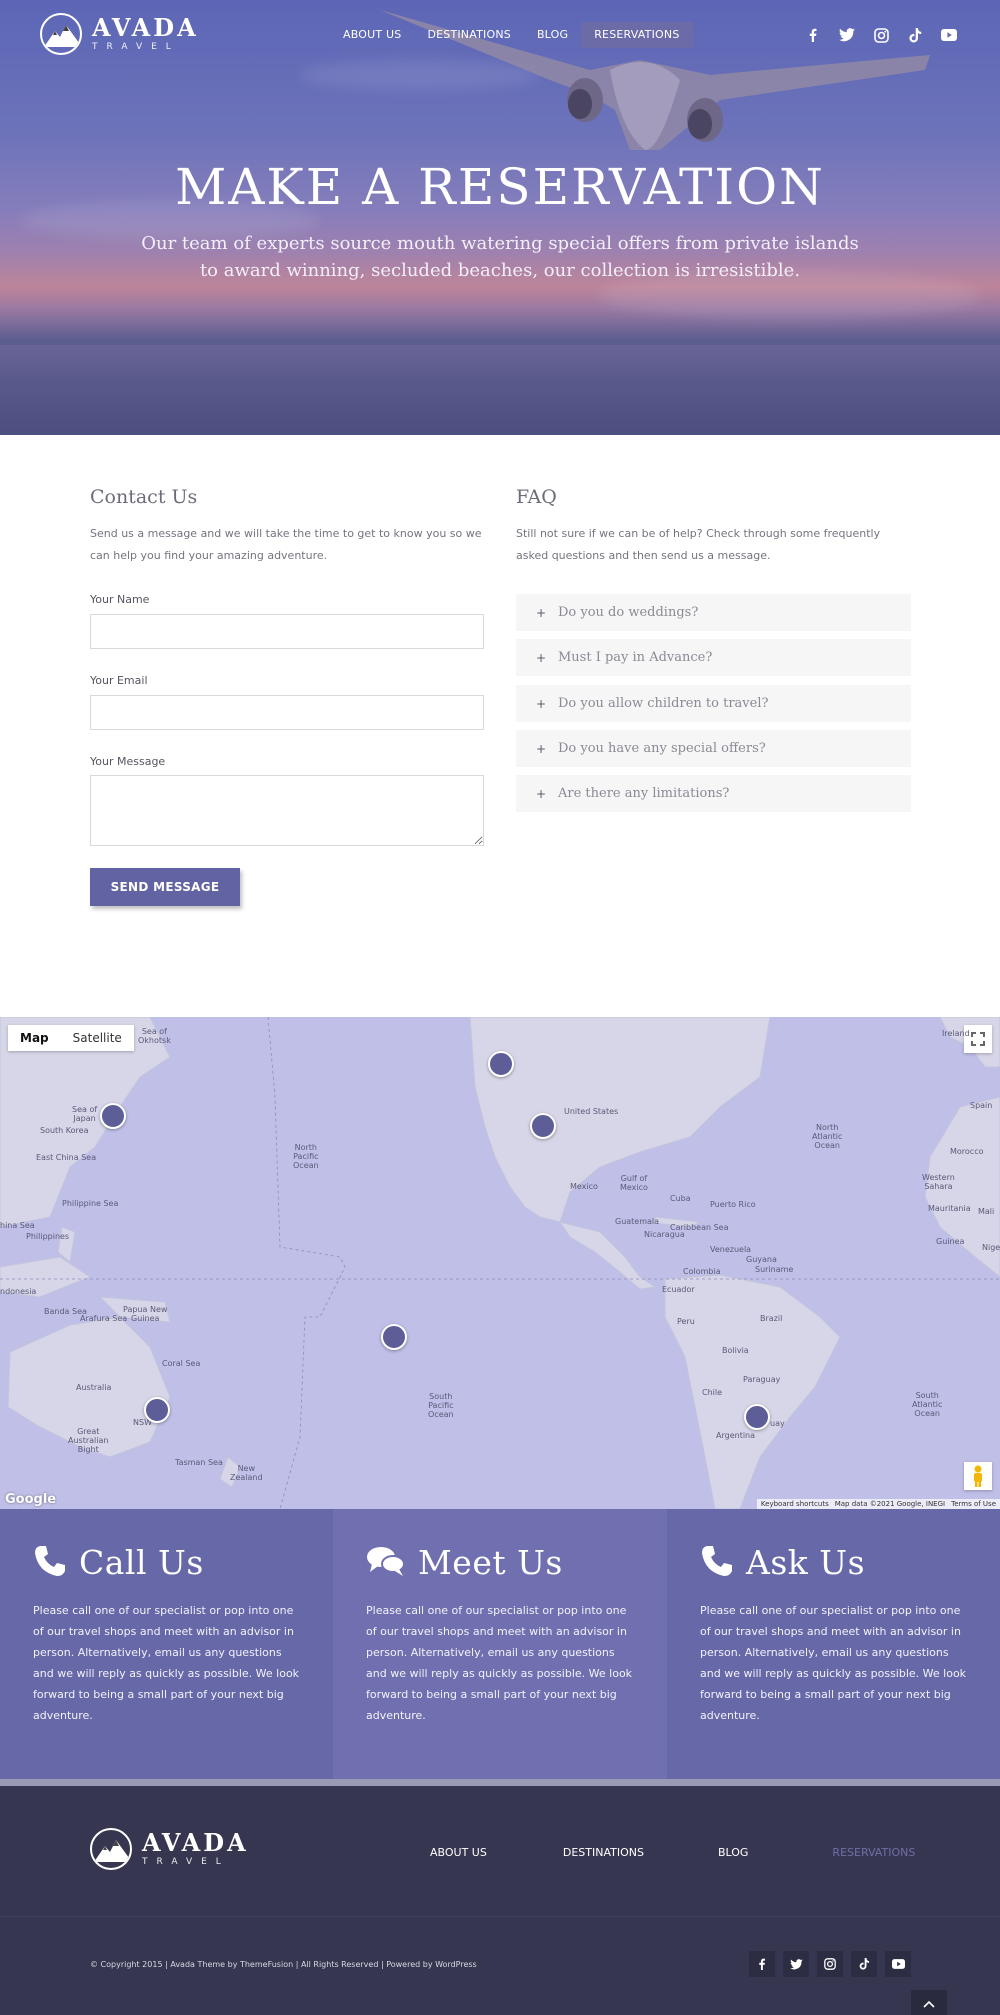 This screenshot has height=2015, width=1000. I want to click on map-marker-sydney, so click(157, 1410).